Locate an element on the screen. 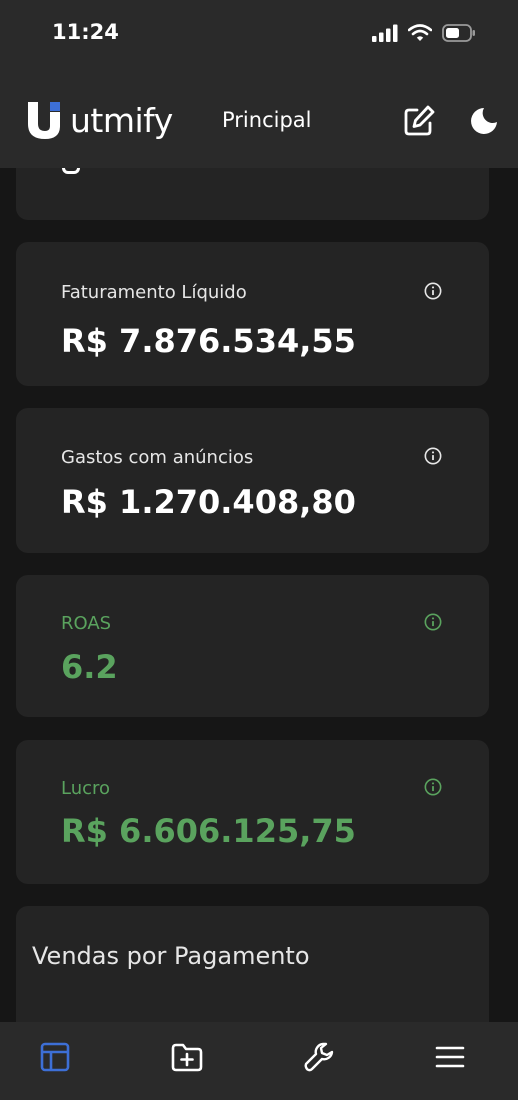 Image resolution: width=518 pixels, height=1100 pixels. metric-card-lucro: Lucro R$ 6.606.125,75 is located at coordinates (252, 812).